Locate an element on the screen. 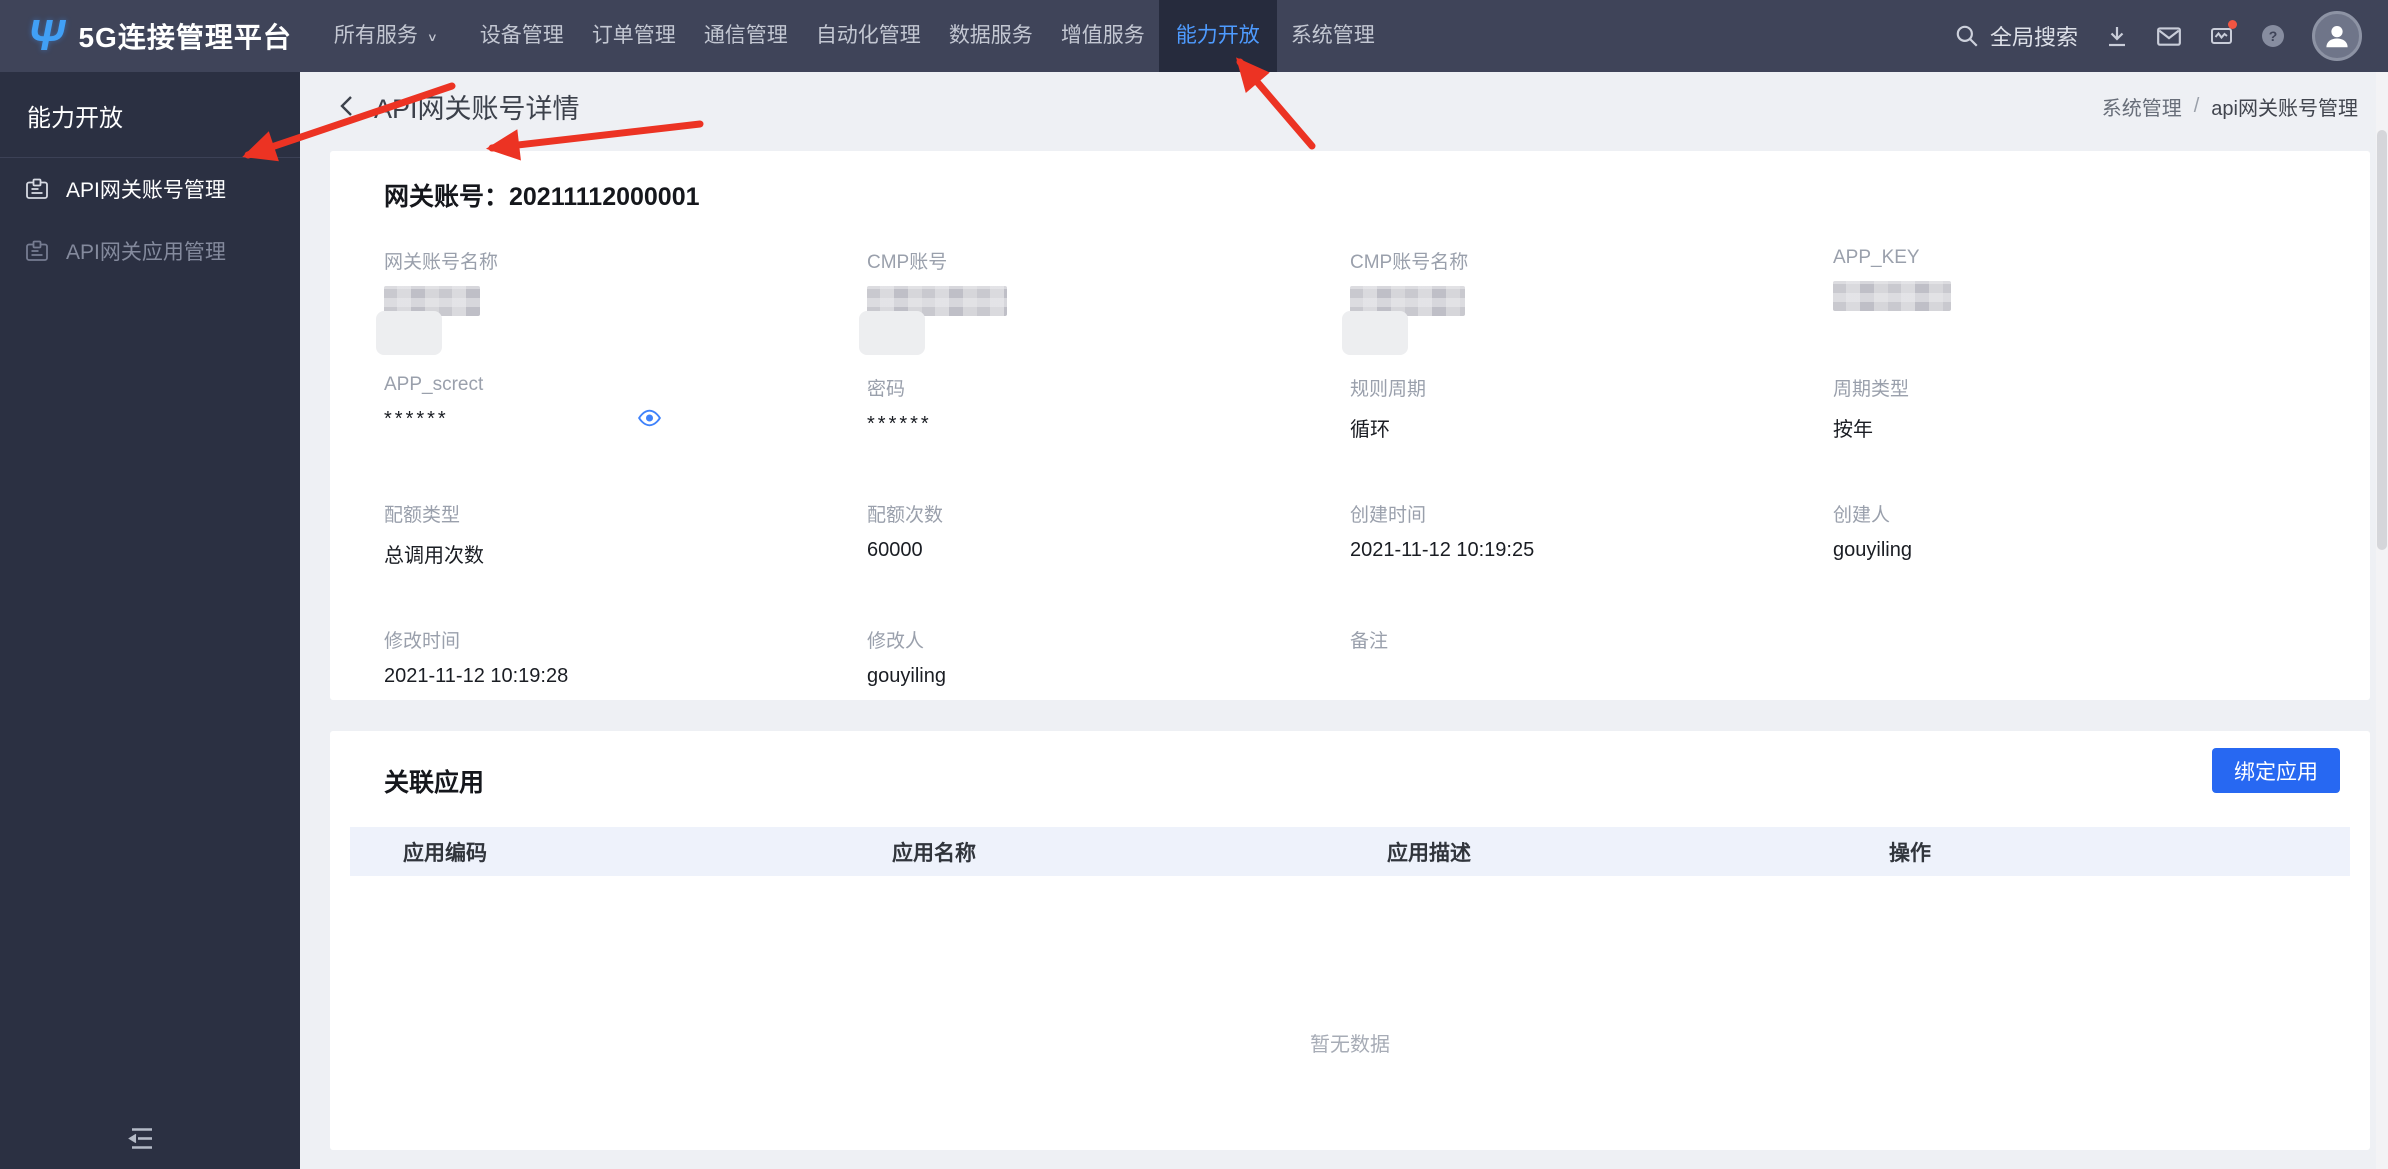  field-app-secret: APP_screct ****** is located at coordinates (625, 408).